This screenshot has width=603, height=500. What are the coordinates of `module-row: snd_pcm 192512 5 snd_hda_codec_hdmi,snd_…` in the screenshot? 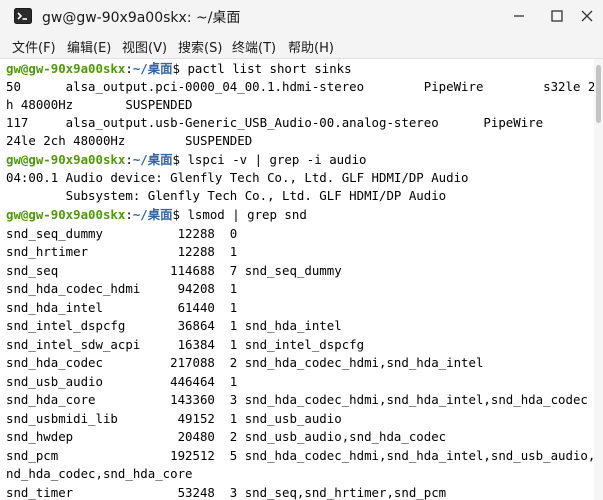 It's located at (300, 455).